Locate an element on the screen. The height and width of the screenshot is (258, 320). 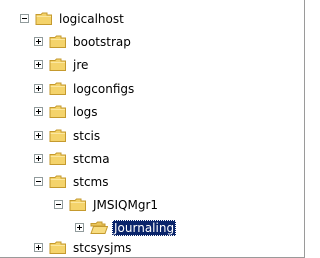
open-folder-icon is located at coordinates (99, 227).